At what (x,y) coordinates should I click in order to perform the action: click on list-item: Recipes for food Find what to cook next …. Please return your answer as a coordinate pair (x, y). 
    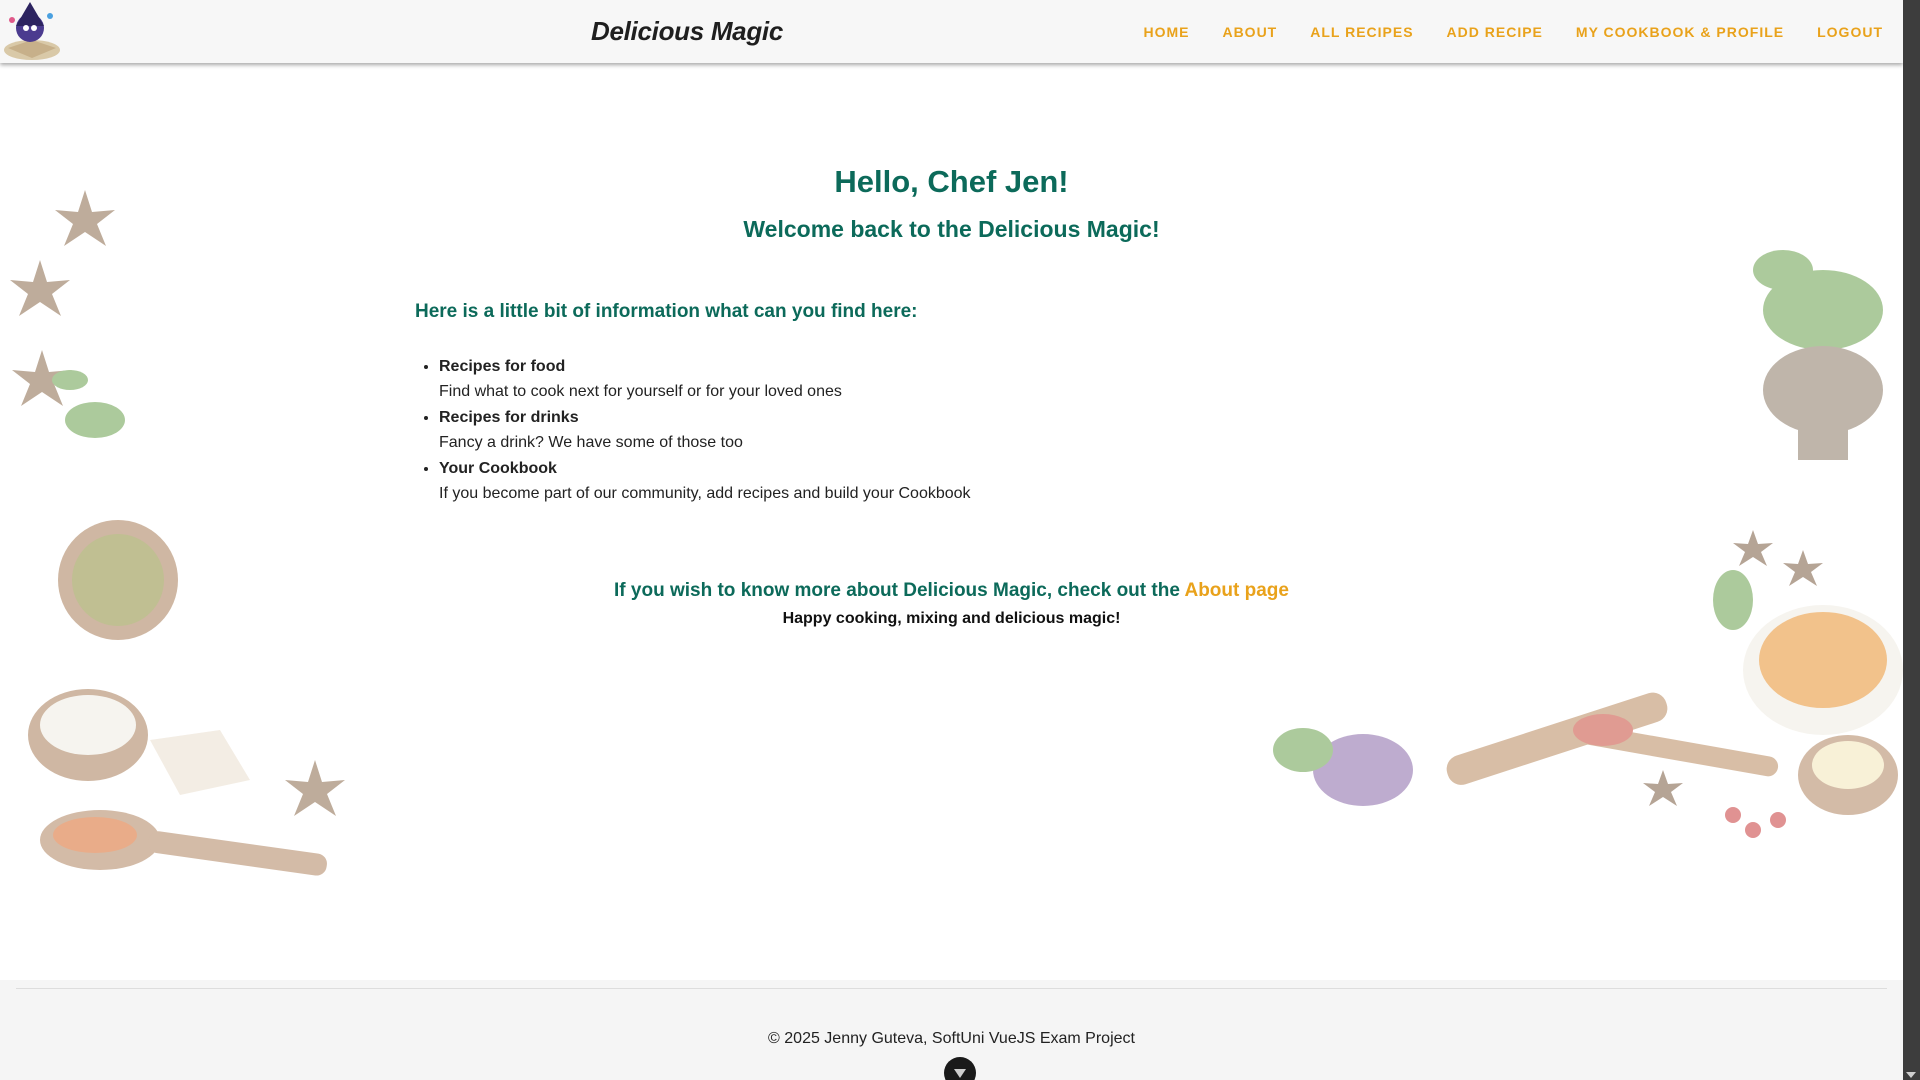
    Looking at the image, I should click on (705, 379).